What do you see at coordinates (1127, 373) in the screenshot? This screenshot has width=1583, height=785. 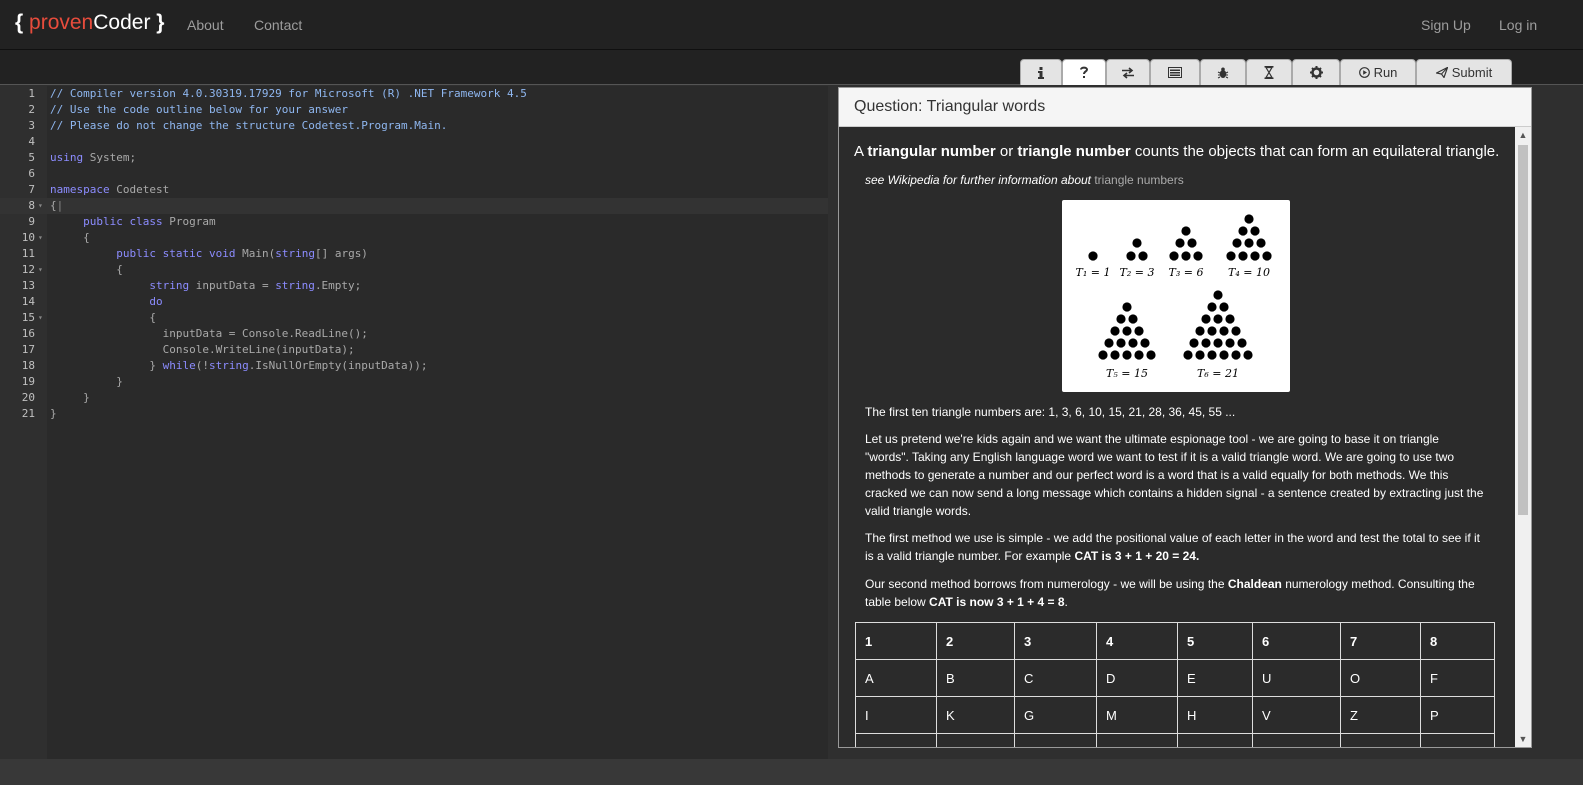 I see `figure-label: T₅ = 15` at bounding box center [1127, 373].